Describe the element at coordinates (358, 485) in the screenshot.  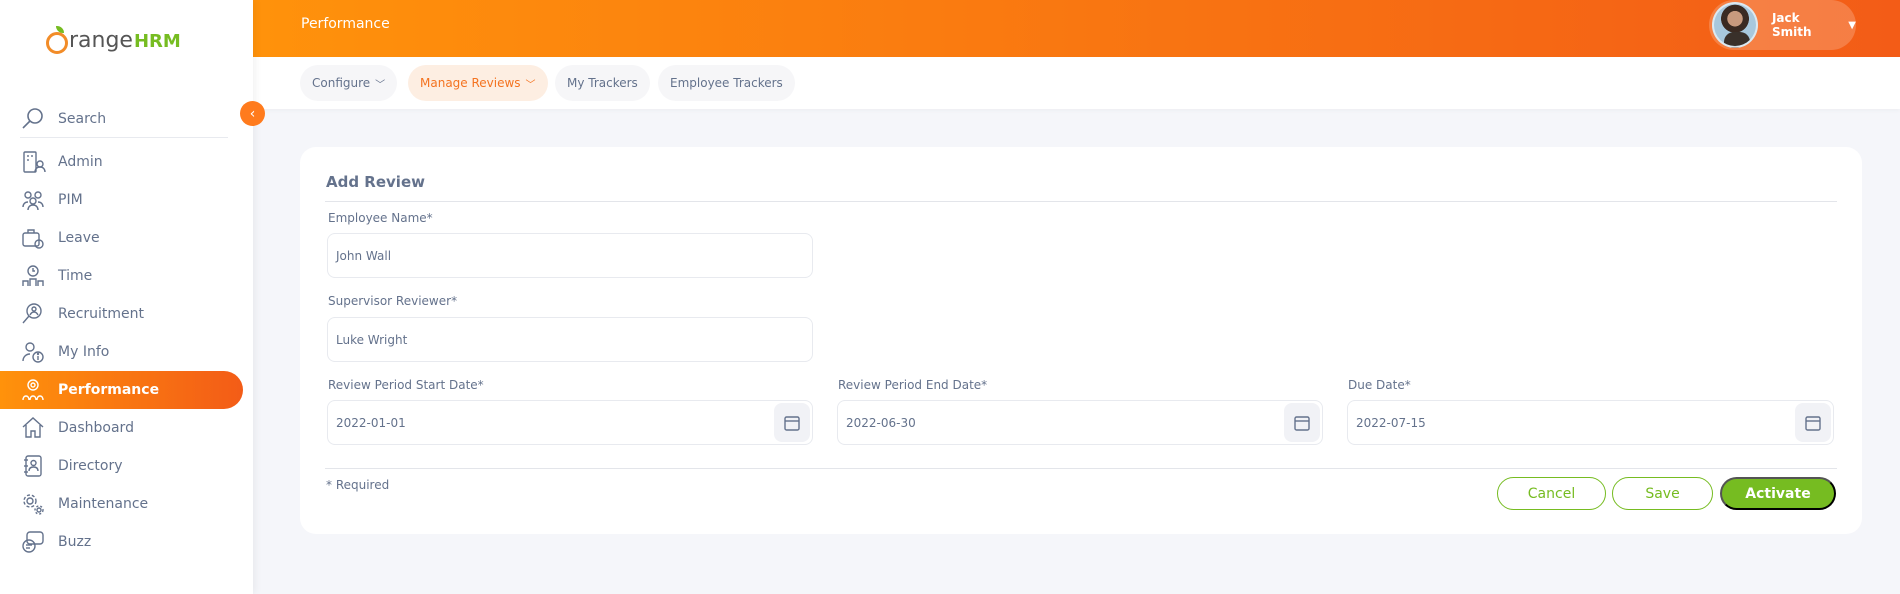
I see `required-note: * Required` at that location.